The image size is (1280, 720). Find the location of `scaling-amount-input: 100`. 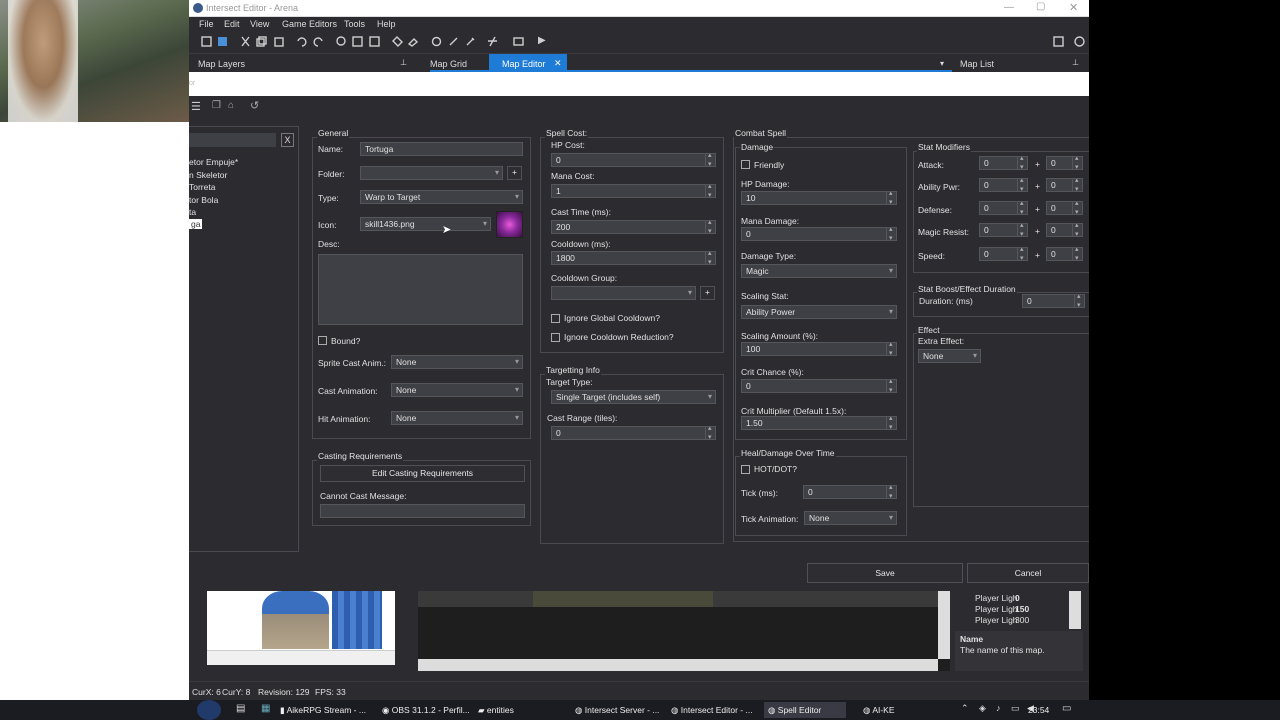

scaling-amount-input: 100 is located at coordinates (819, 349).